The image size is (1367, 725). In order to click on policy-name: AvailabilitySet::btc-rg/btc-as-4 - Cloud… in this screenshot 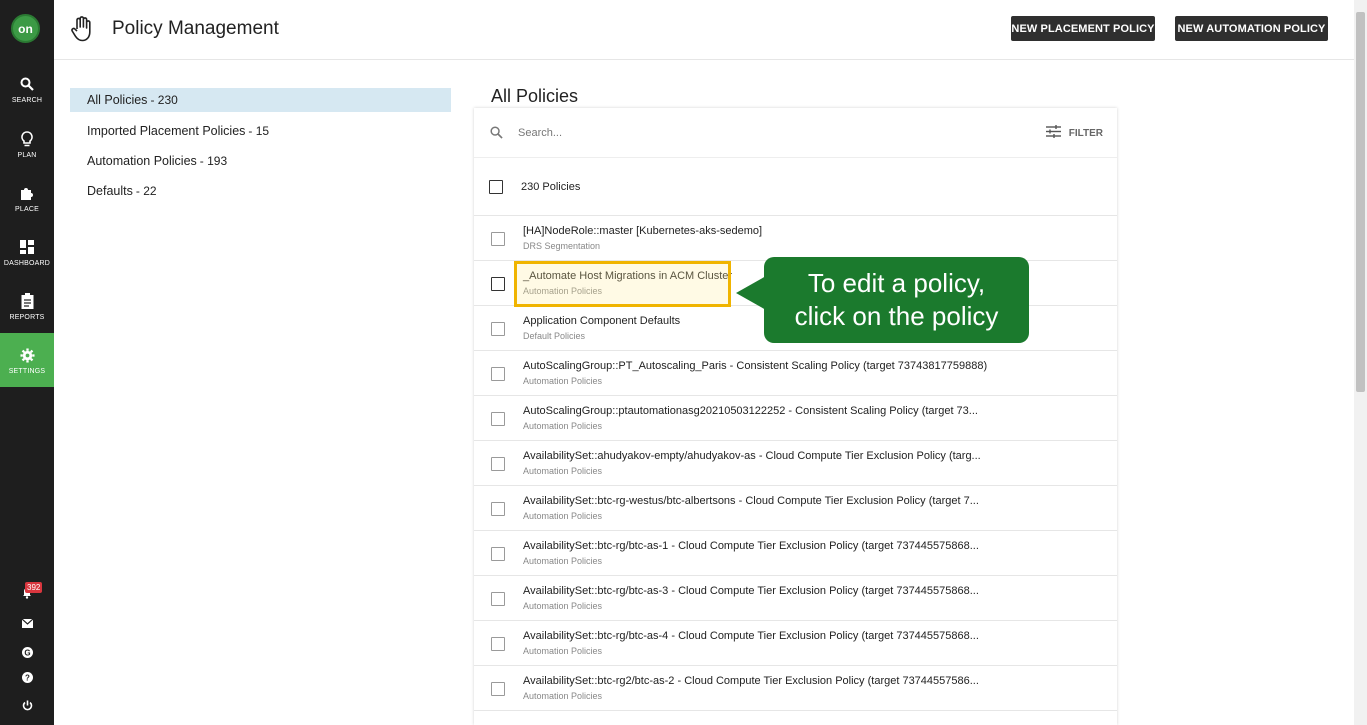, I will do `click(751, 636)`.